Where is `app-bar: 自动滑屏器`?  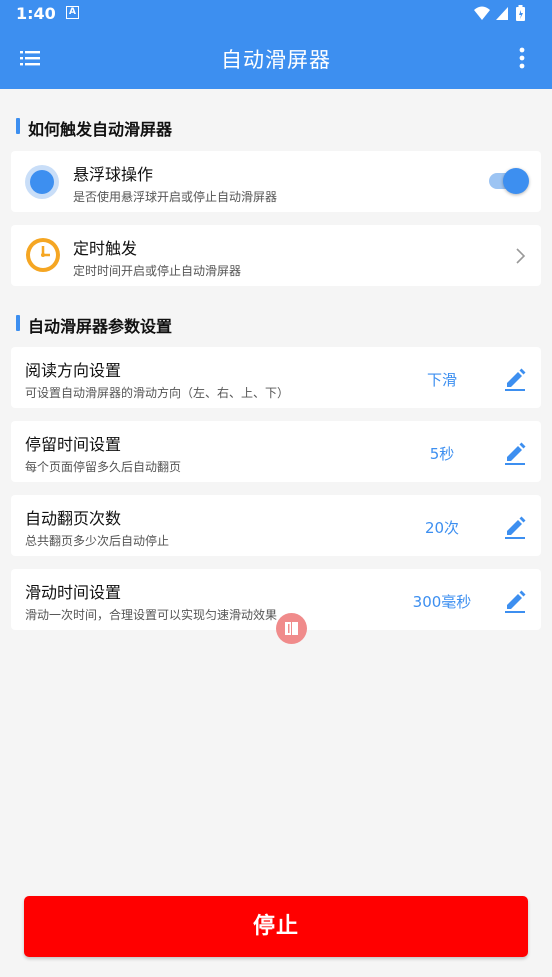 app-bar: 自动滑屏器 is located at coordinates (276, 58).